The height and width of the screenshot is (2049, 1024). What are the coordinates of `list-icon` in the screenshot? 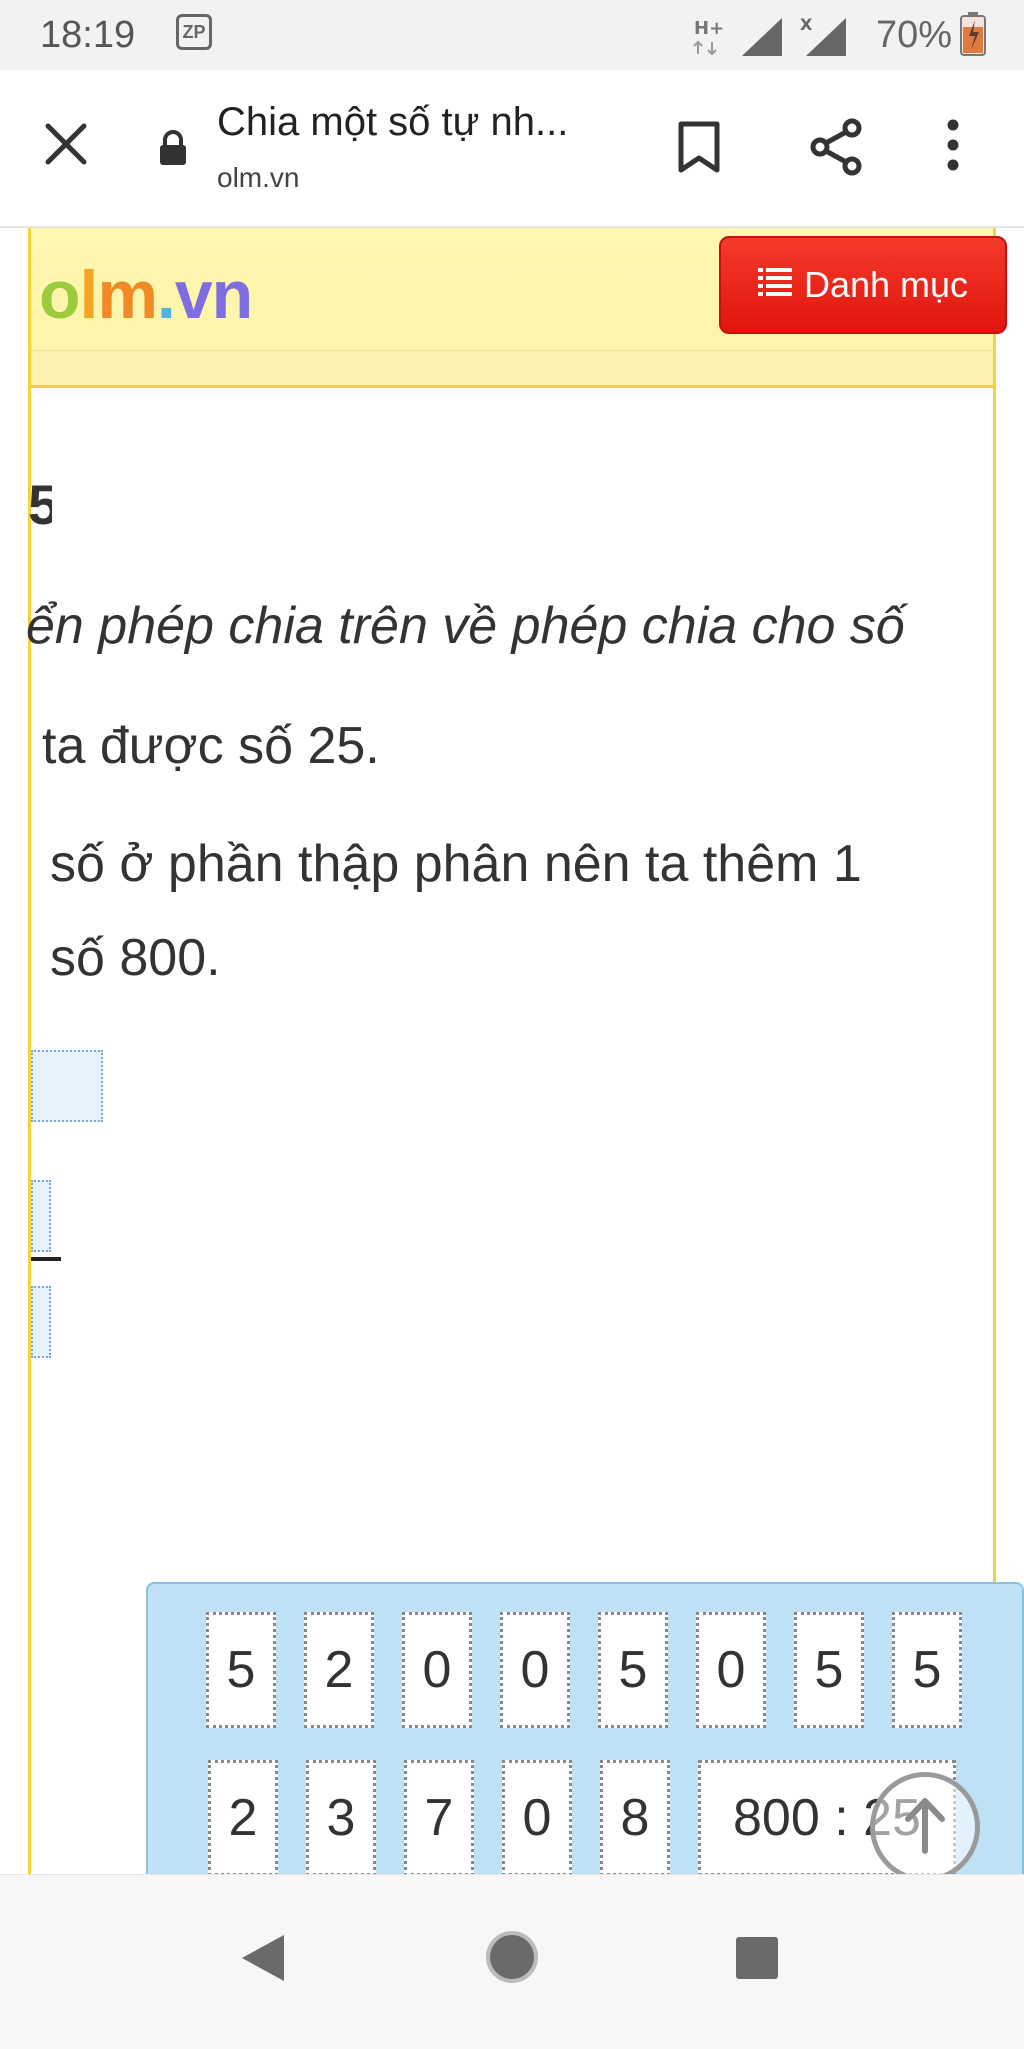 It's located at (774, 285).